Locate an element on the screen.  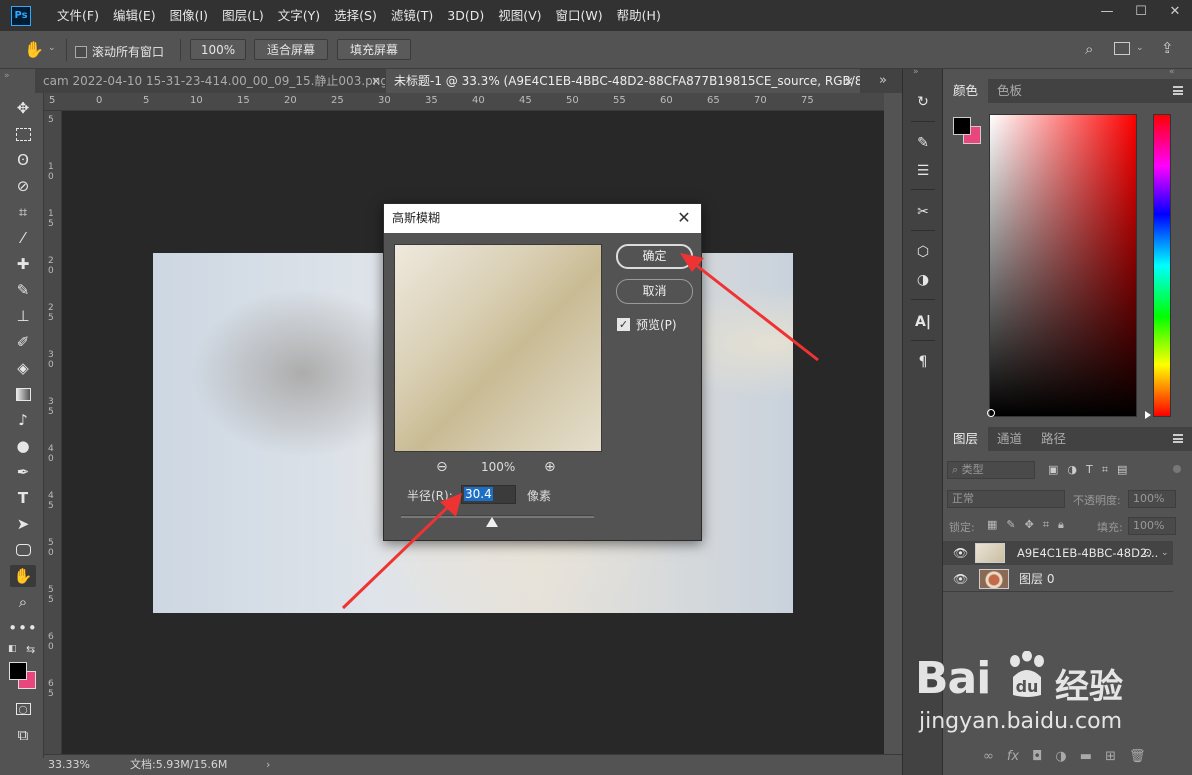
lock-all-icon: 🔒︎ is located at coordinates (1061, 525).